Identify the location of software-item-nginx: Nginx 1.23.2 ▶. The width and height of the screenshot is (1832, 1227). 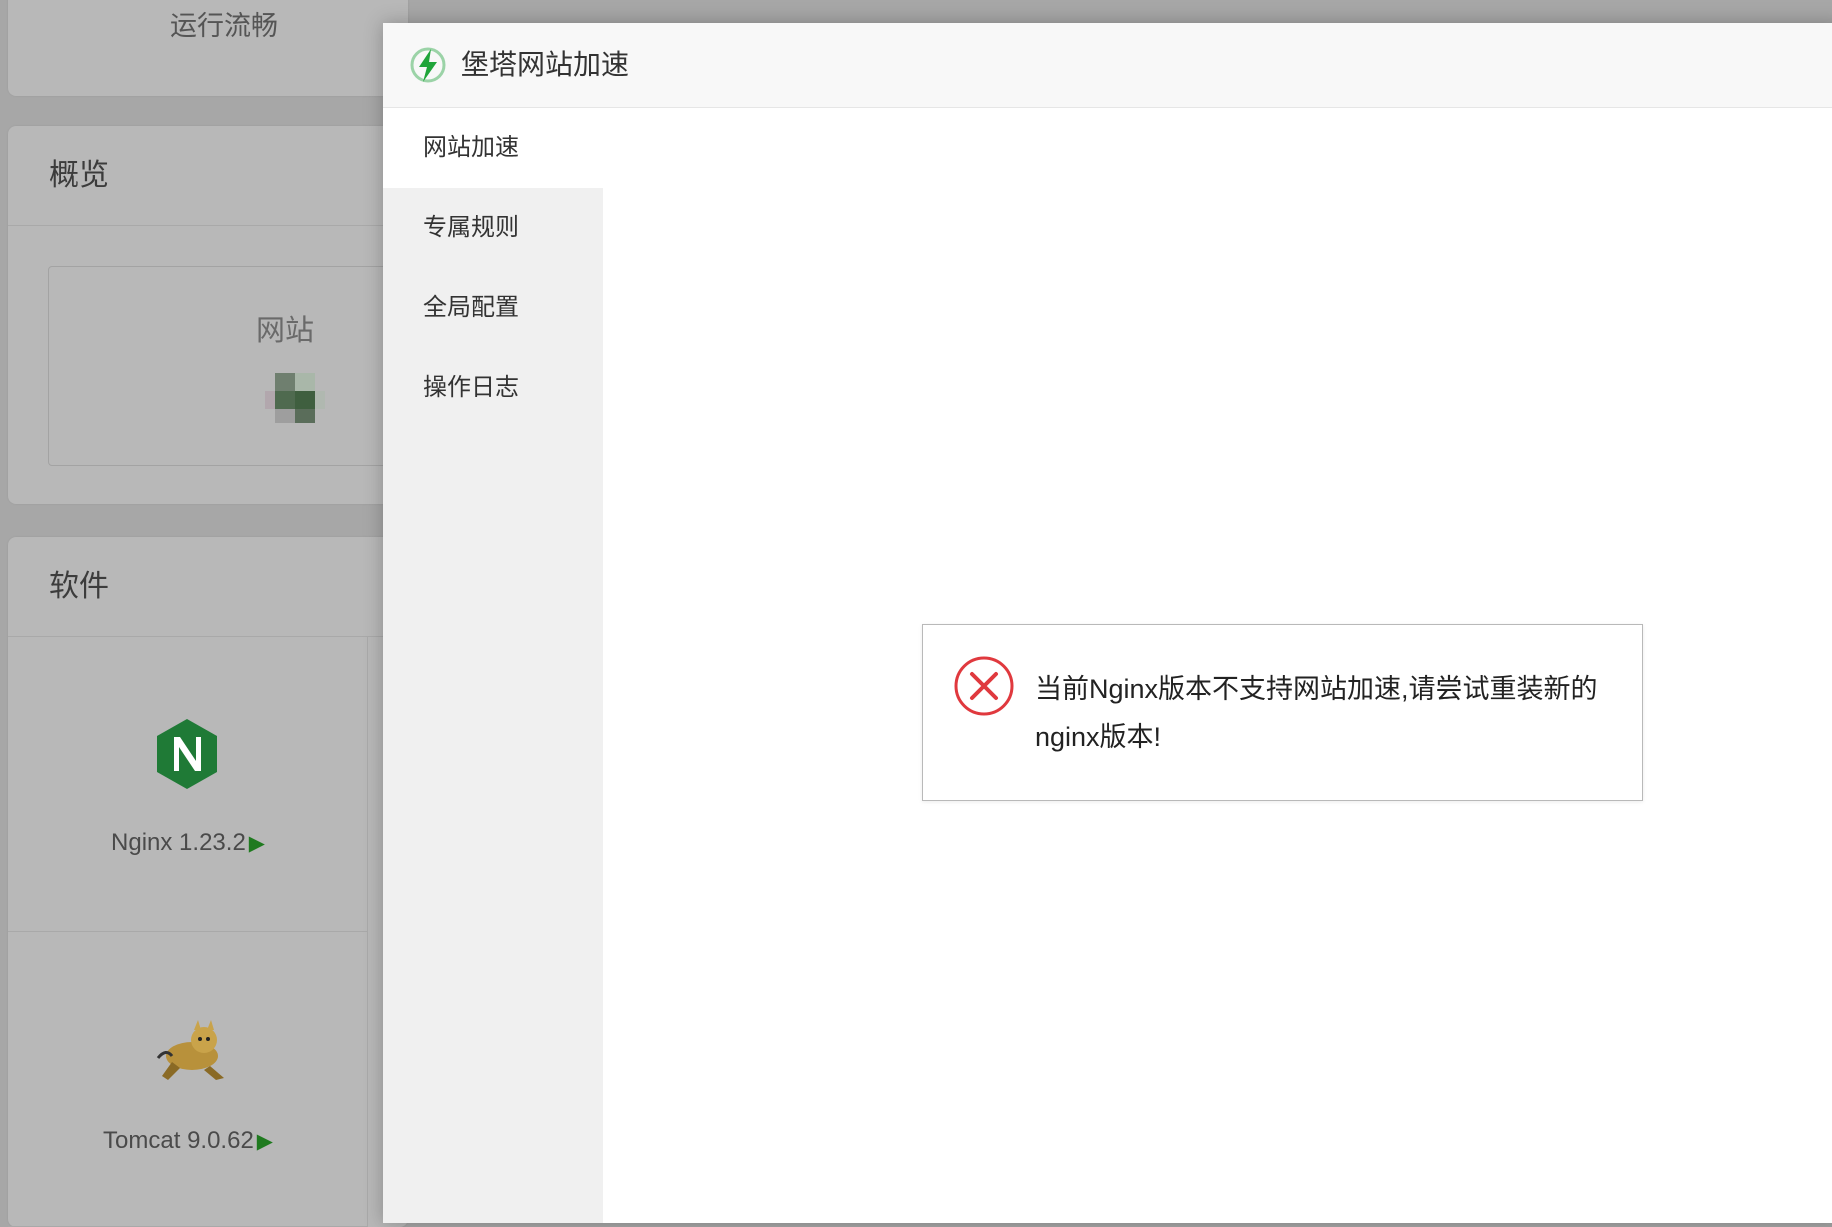
(188, 784).